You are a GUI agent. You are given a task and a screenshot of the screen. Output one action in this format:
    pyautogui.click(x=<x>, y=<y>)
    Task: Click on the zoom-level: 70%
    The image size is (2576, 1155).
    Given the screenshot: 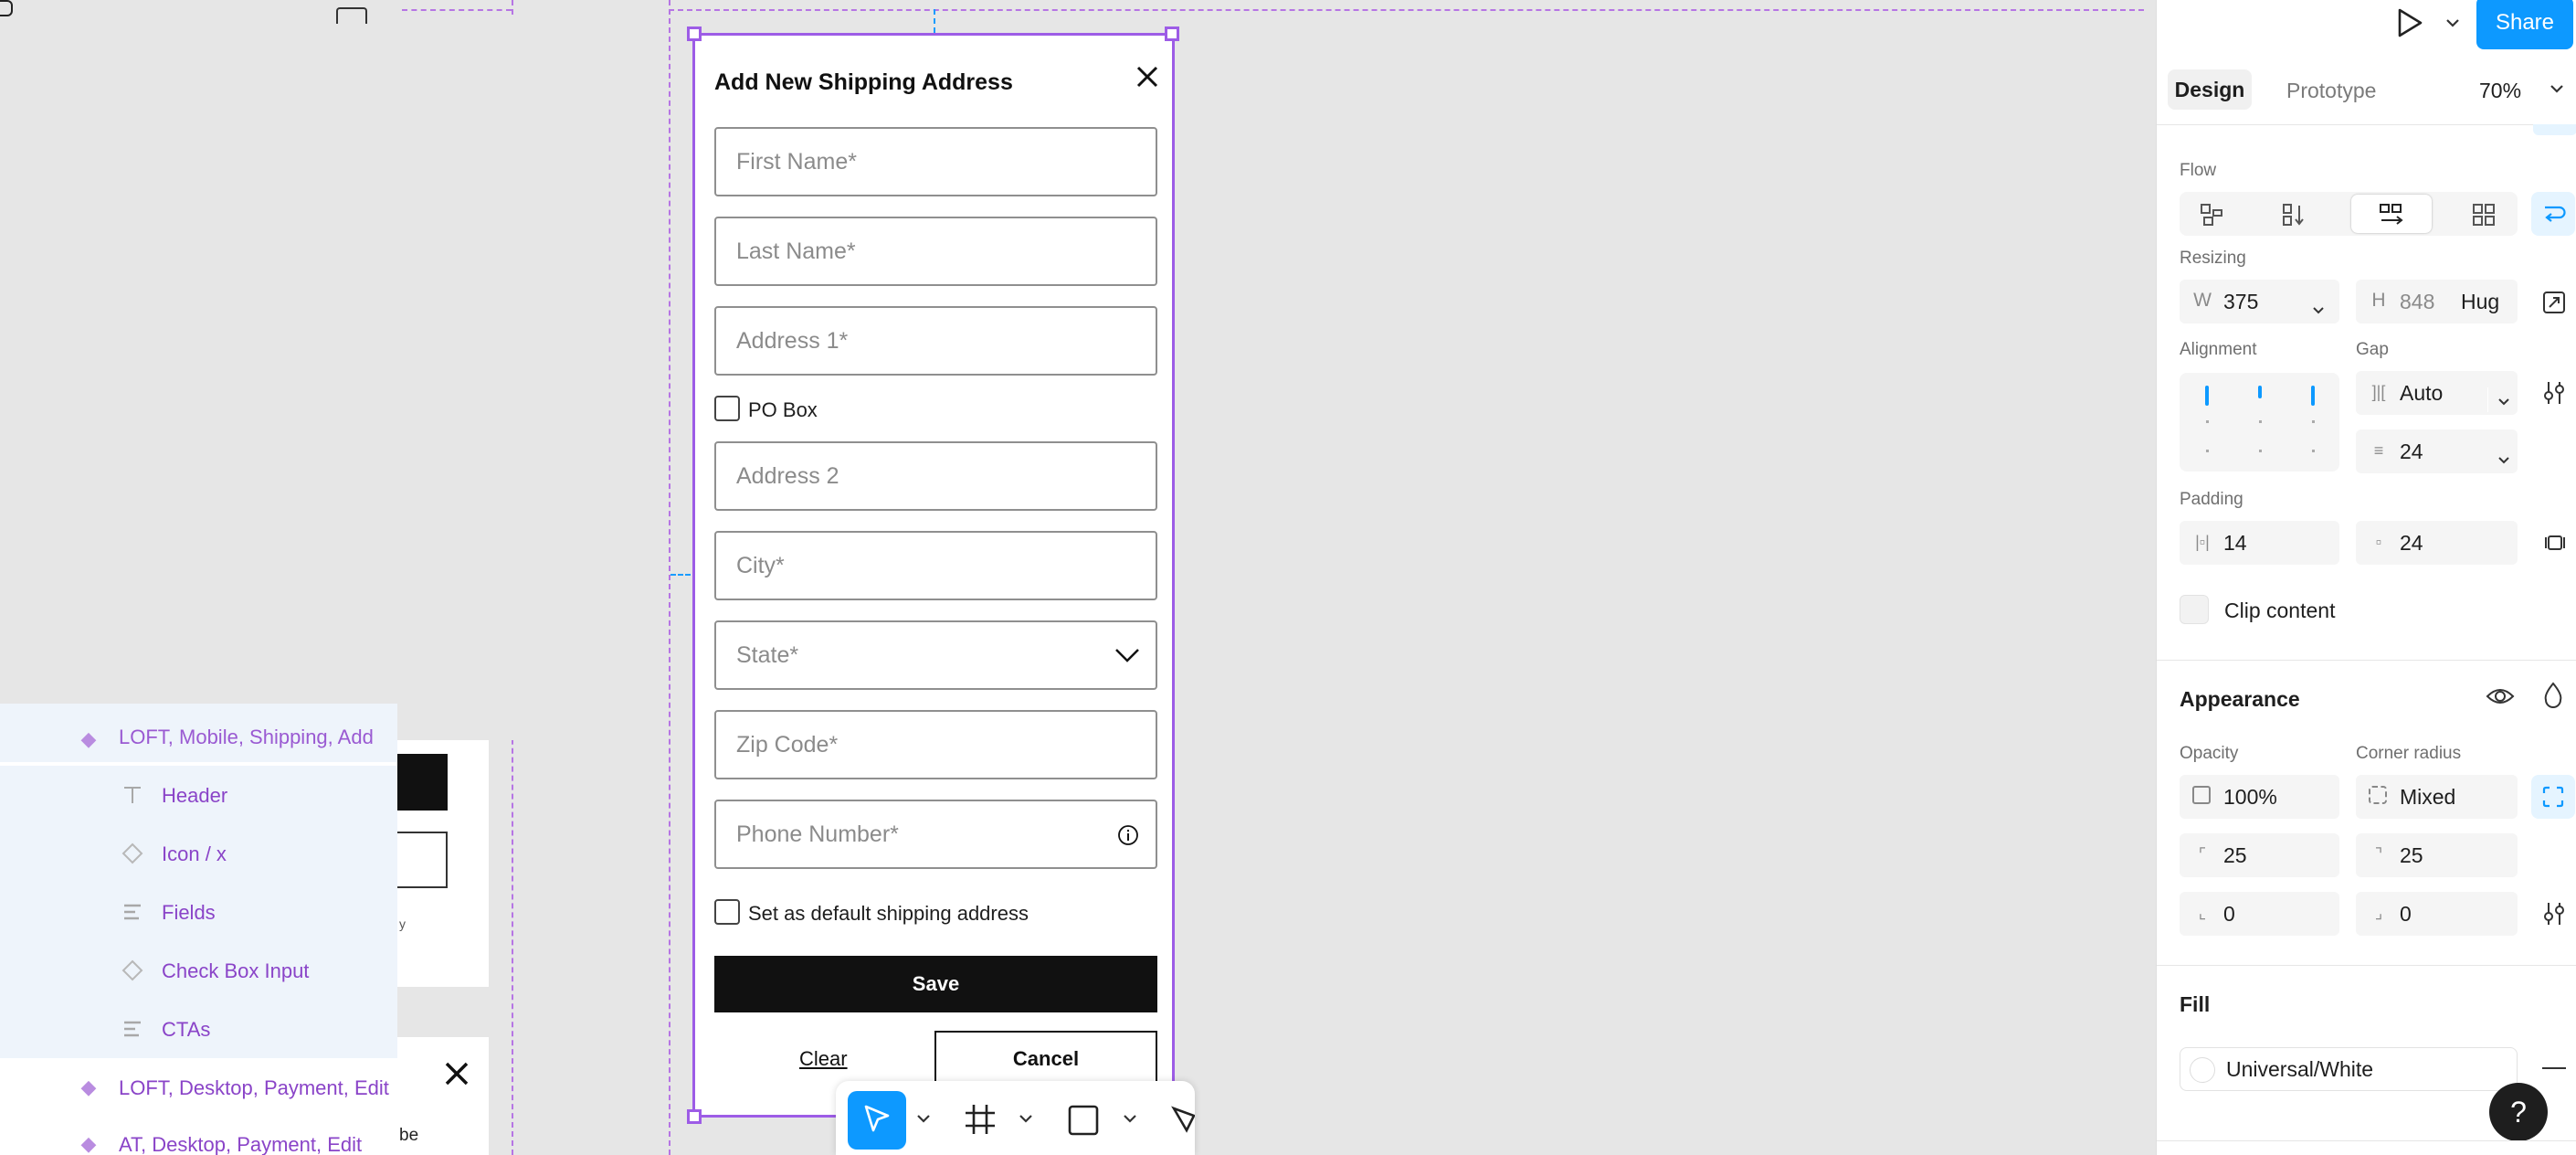 What is the action you would take?
    pyautogui.click(x=2500, y=91)
    